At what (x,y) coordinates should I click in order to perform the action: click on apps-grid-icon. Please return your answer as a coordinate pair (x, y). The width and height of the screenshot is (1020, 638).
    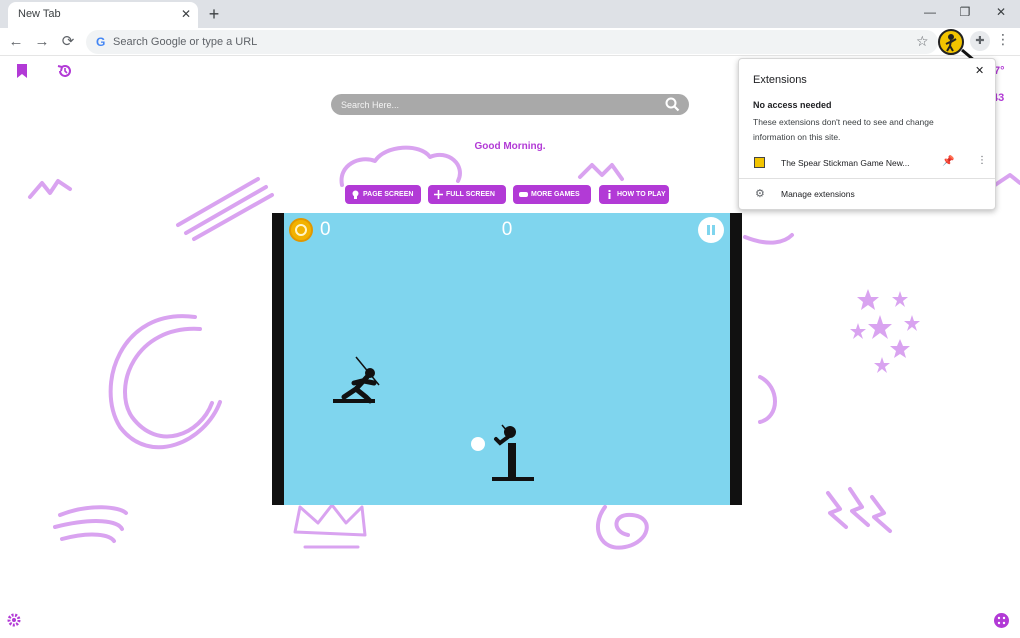
    Looking at the image, I should click on (1001, 620).